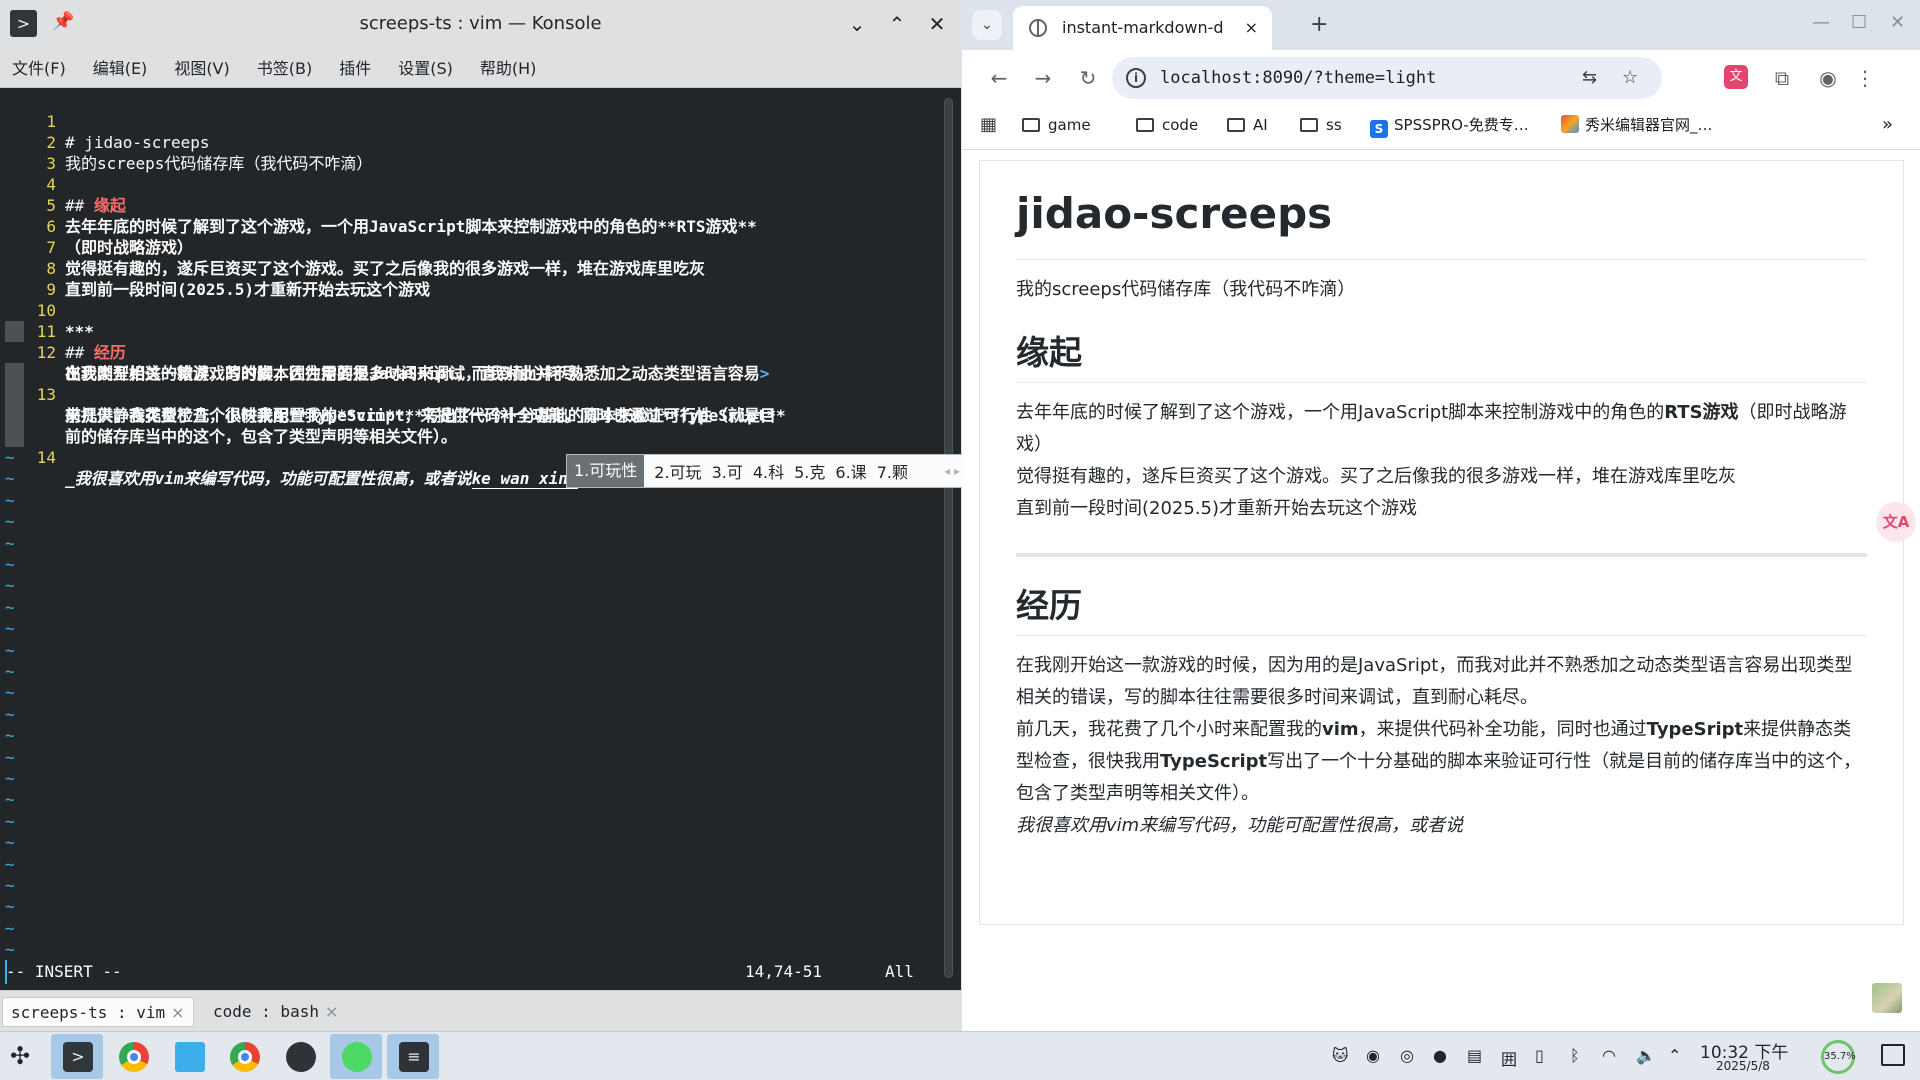 The image size is (1920, 1080). Describe the element at coordinates (1340, 1055) in the screenshot. I see `cat-tray-icon: 🐱` at that location.